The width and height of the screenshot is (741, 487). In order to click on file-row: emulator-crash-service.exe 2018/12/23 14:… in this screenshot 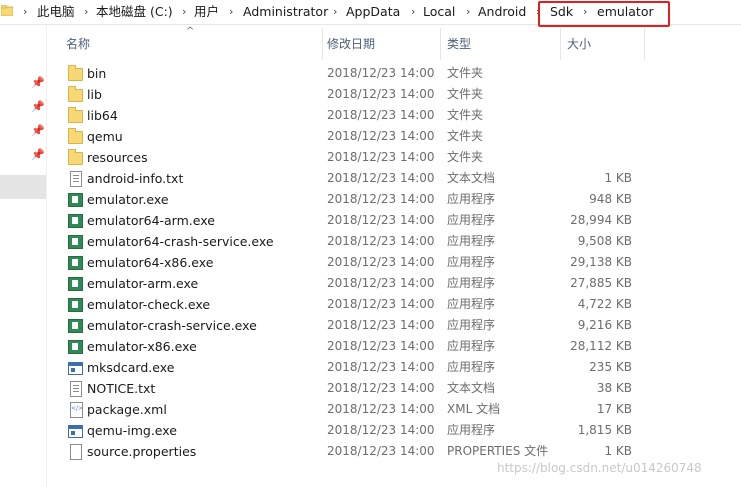, I will do `click(352, 325)`.